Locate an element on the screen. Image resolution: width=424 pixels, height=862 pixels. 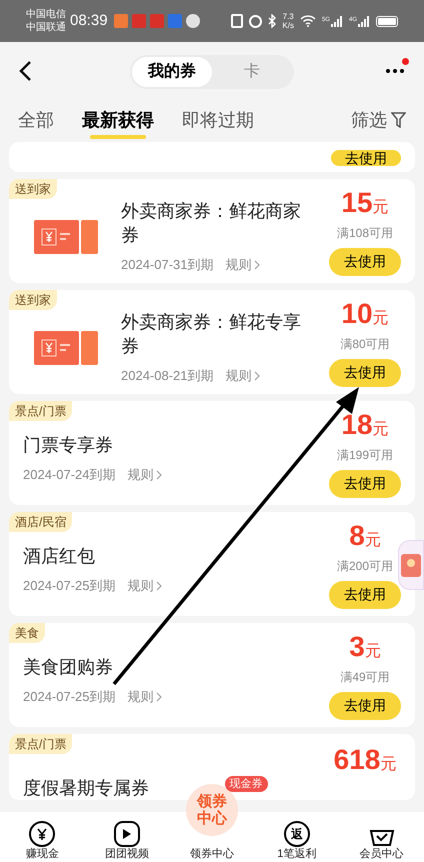
play-icon is located at coordinates (127, 834).